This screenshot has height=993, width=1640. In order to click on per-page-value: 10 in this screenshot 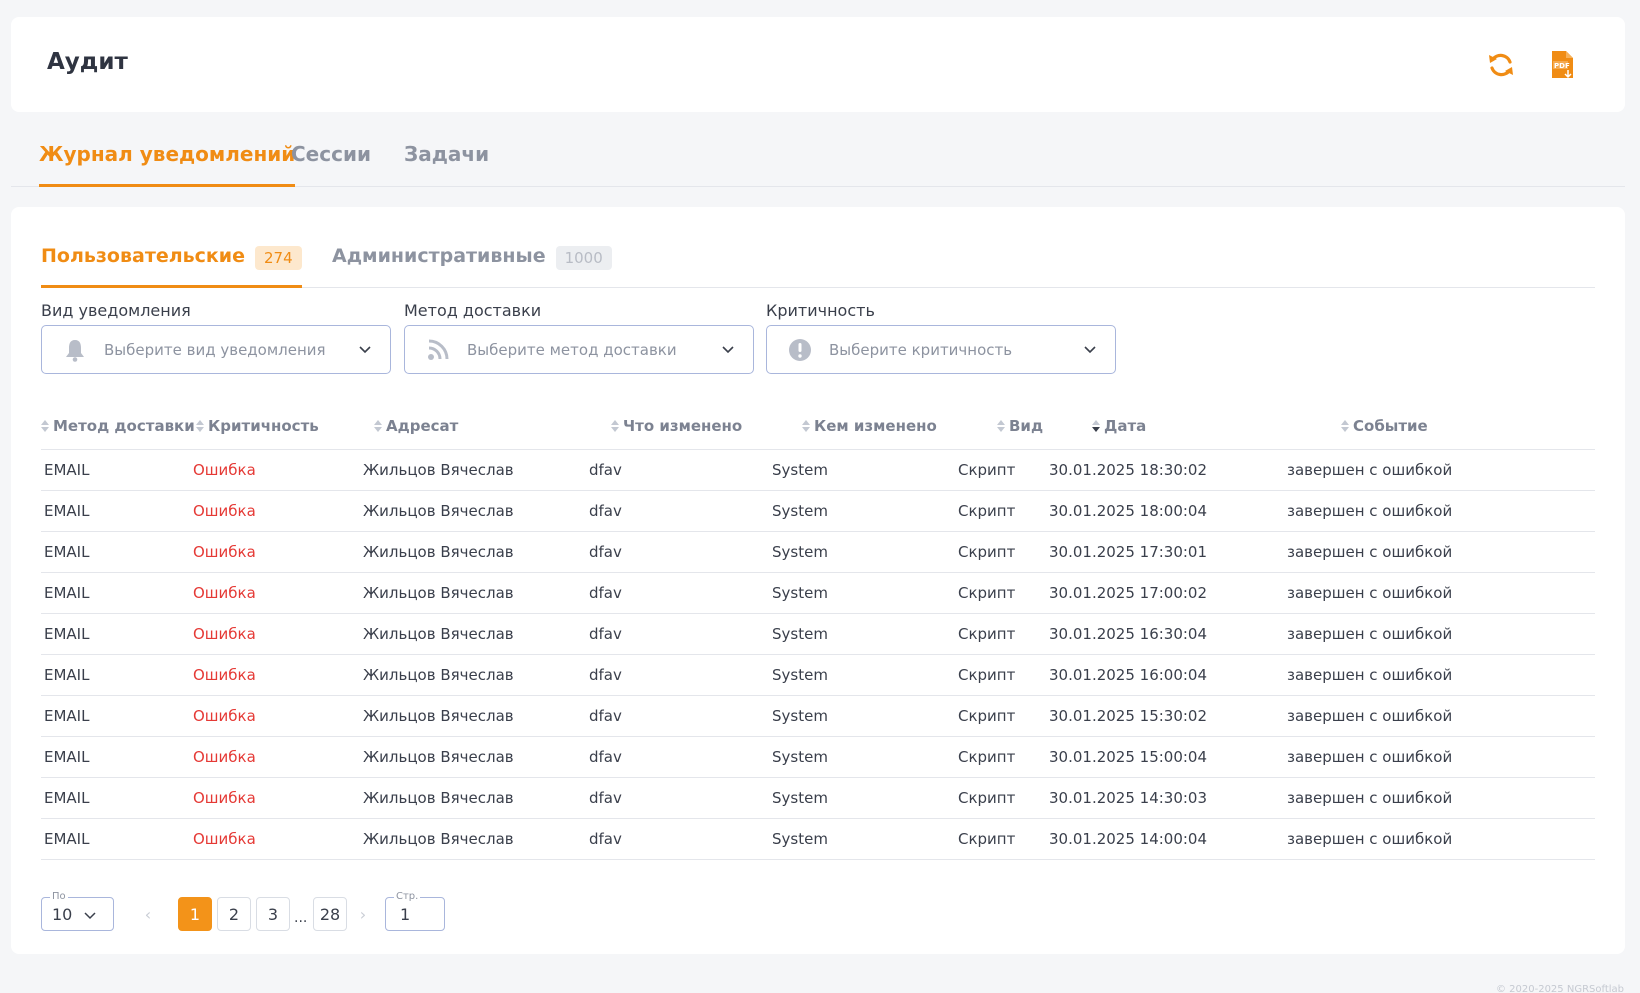, I will do `click(62, 914)`.